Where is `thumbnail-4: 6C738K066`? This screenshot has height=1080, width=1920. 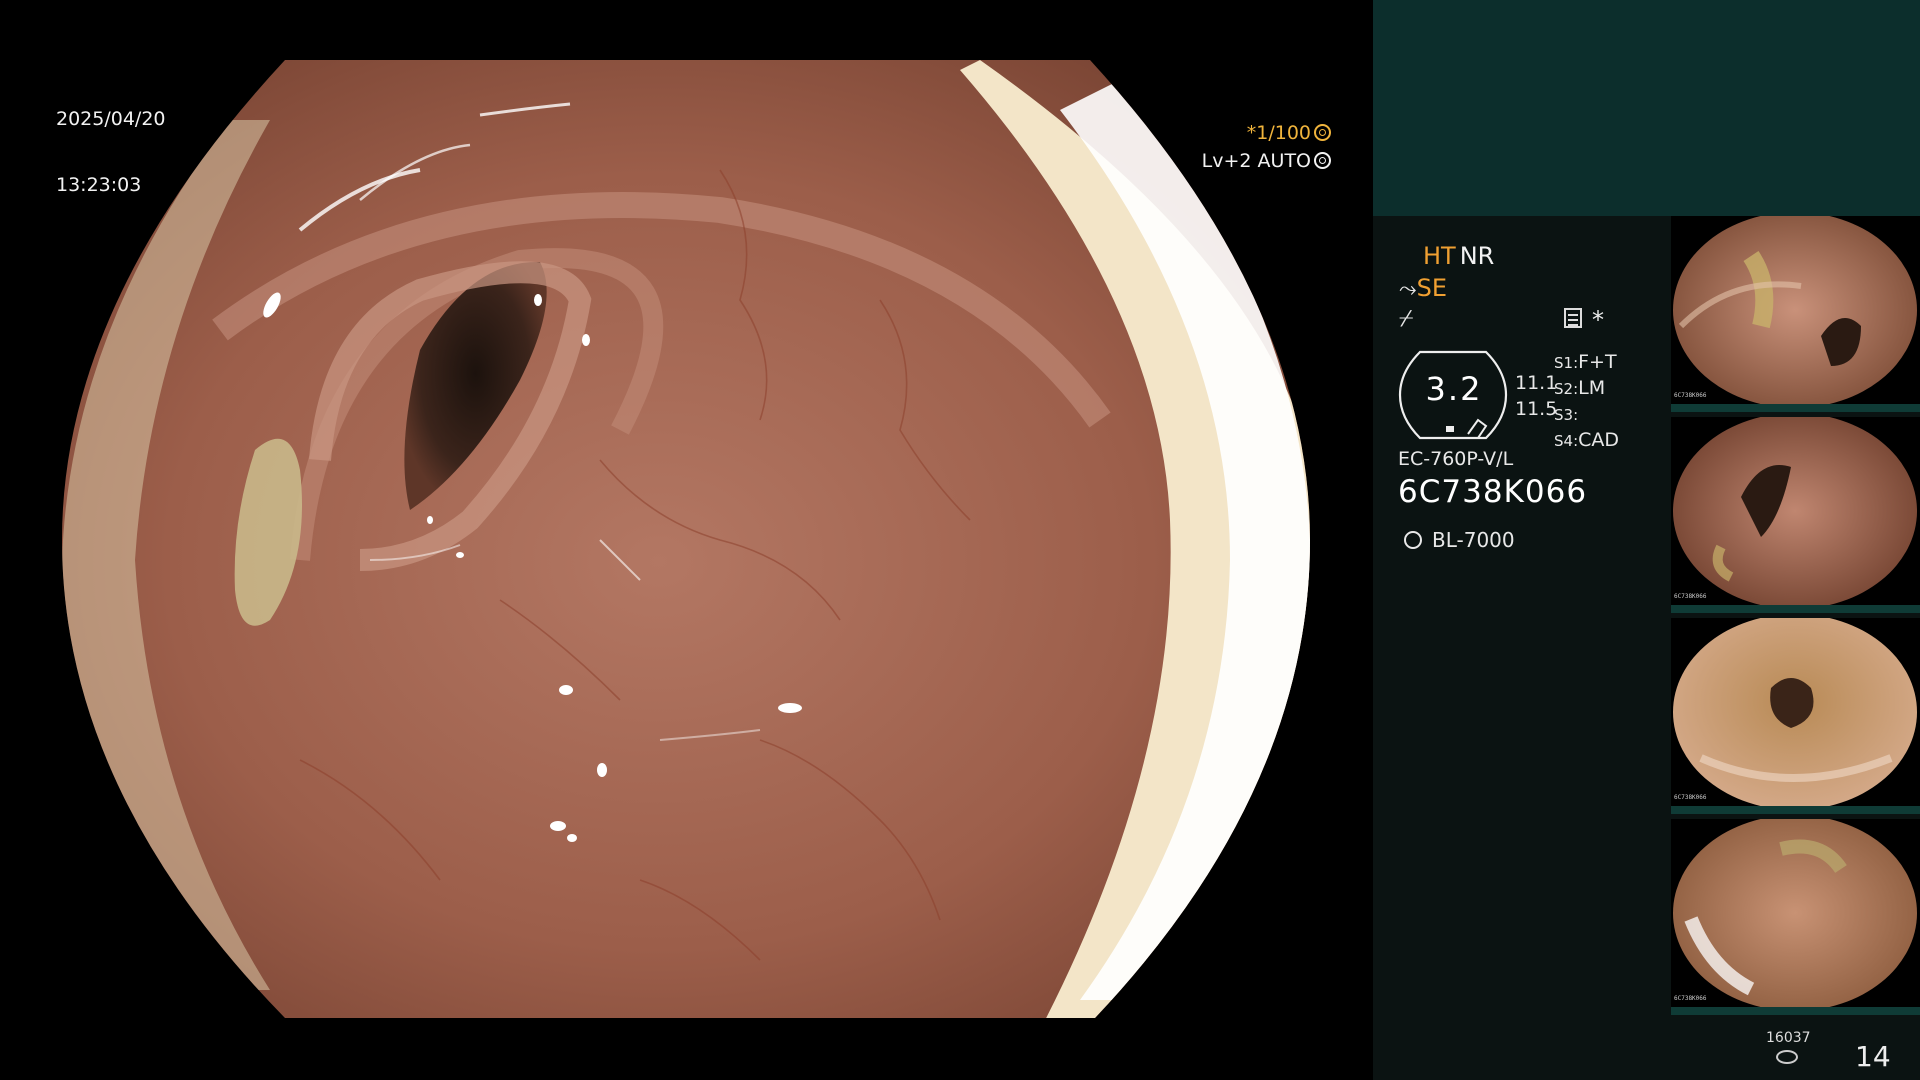 thumbnail-4: 6C738K066 is located at coordinates (1795, 917).